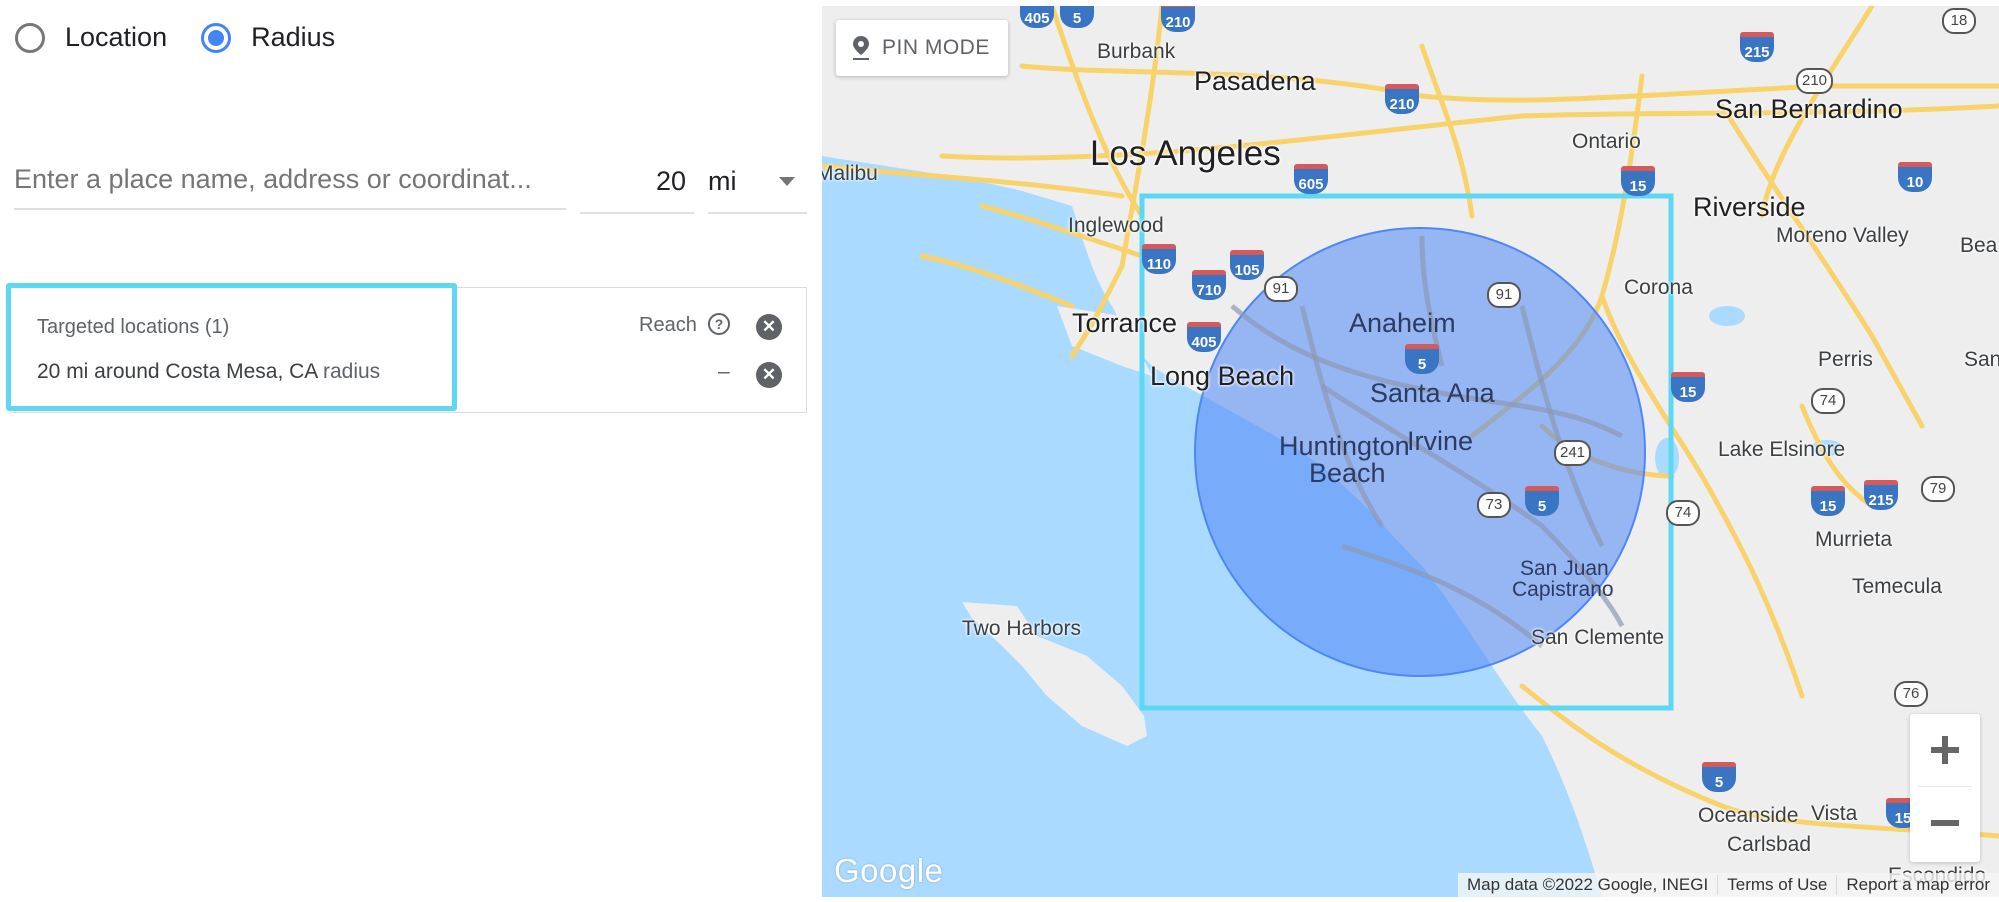 This screenshot has height=902, width=1999. I want to click on location-radio: Location, so click(91, 37).